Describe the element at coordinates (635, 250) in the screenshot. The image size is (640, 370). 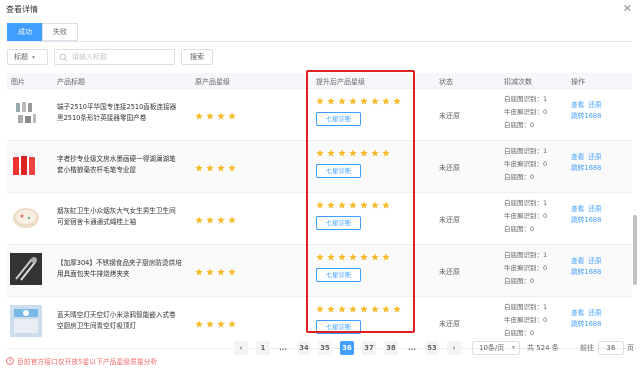
I see `scrollbar` at that location.